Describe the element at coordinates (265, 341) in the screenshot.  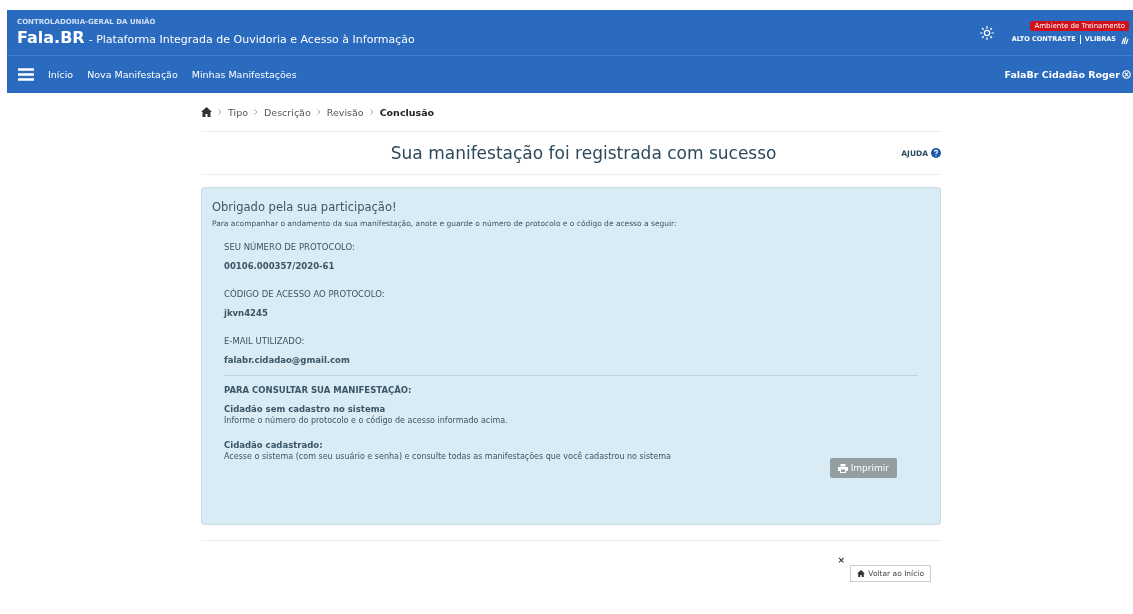
I see `field-label: E-MAIL UTILIZADO:` at that location.